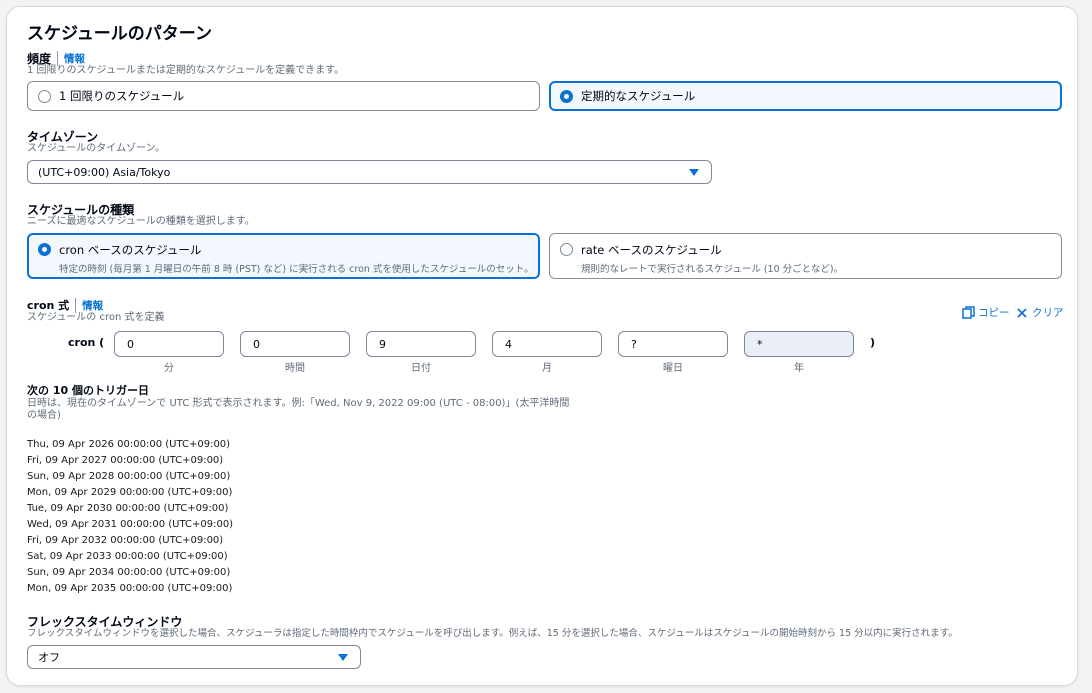  I want to click on copy-icon, so click(968, 312).